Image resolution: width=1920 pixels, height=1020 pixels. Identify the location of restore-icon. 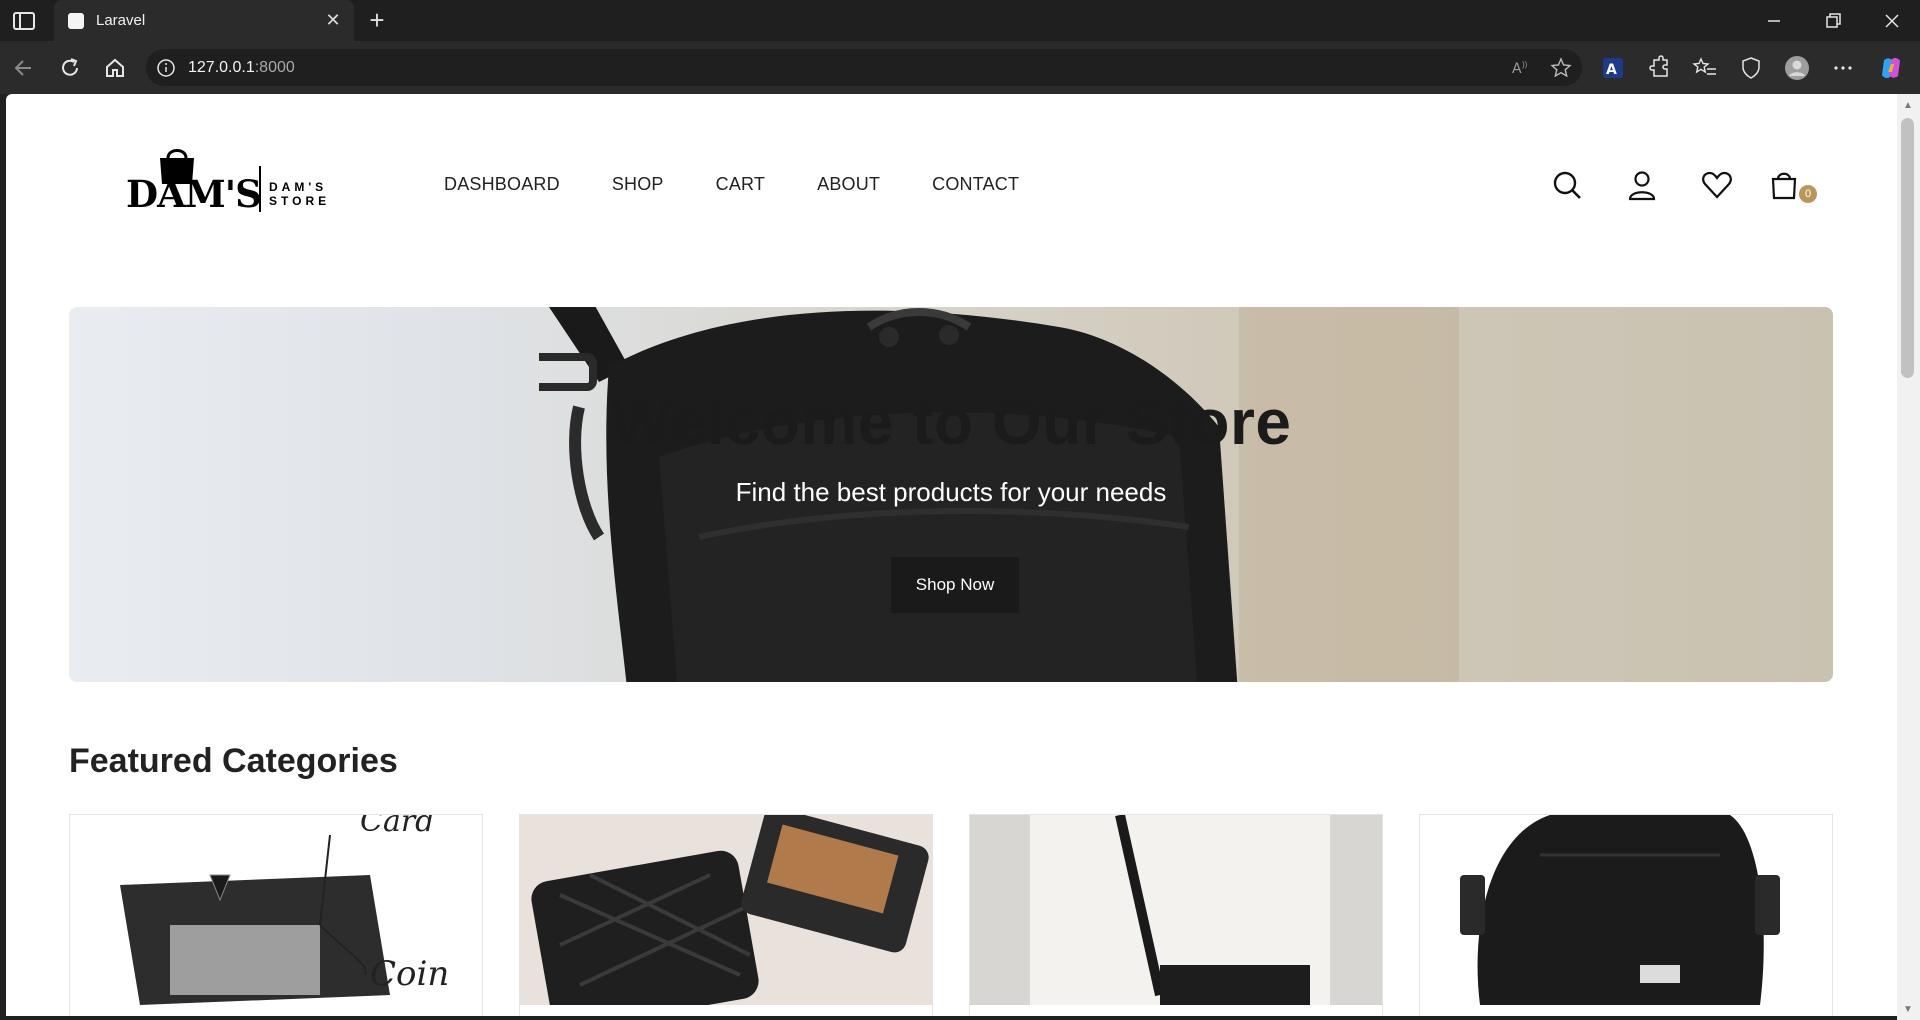
(1833, 21).